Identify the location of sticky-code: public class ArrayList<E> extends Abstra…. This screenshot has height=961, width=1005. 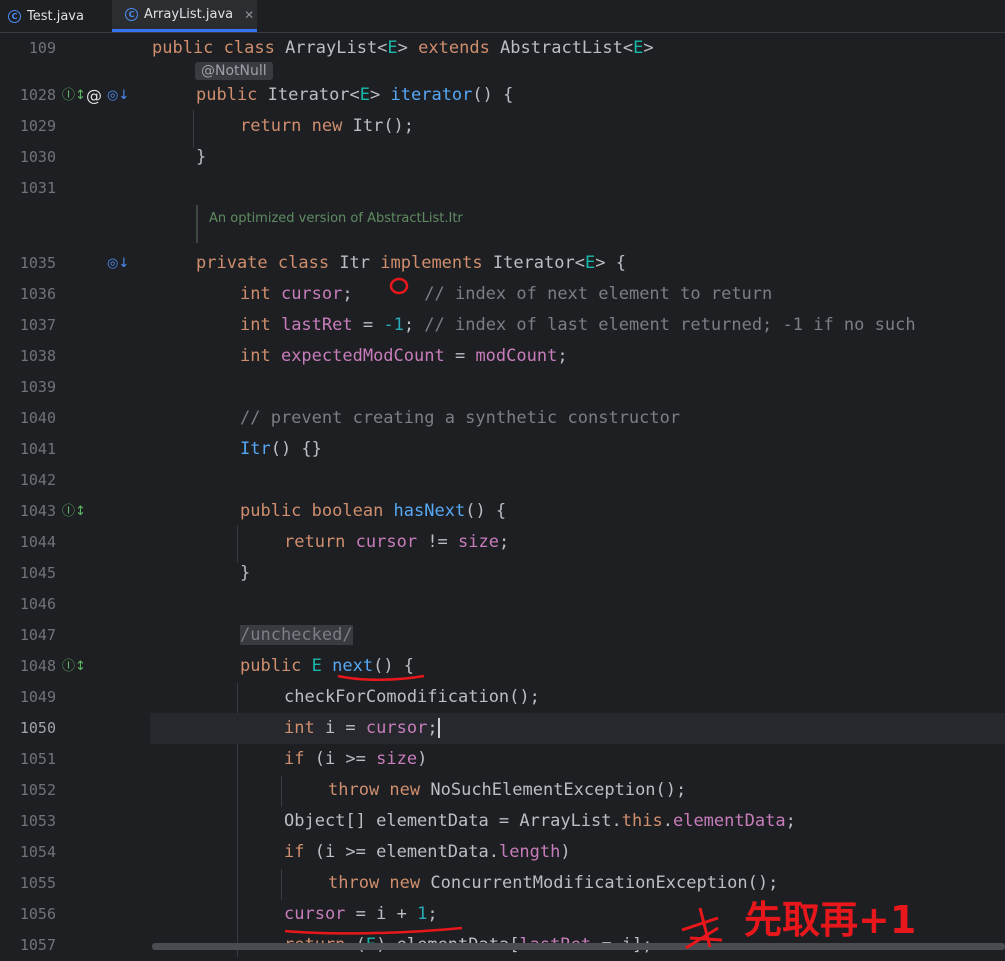
(403, 48).